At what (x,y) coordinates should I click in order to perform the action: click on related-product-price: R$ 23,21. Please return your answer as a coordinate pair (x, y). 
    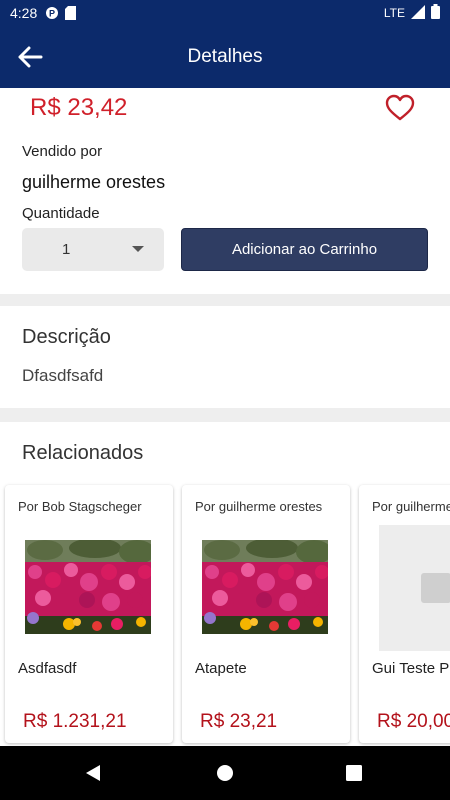
    Looking at the image, I should click on (239, 721).